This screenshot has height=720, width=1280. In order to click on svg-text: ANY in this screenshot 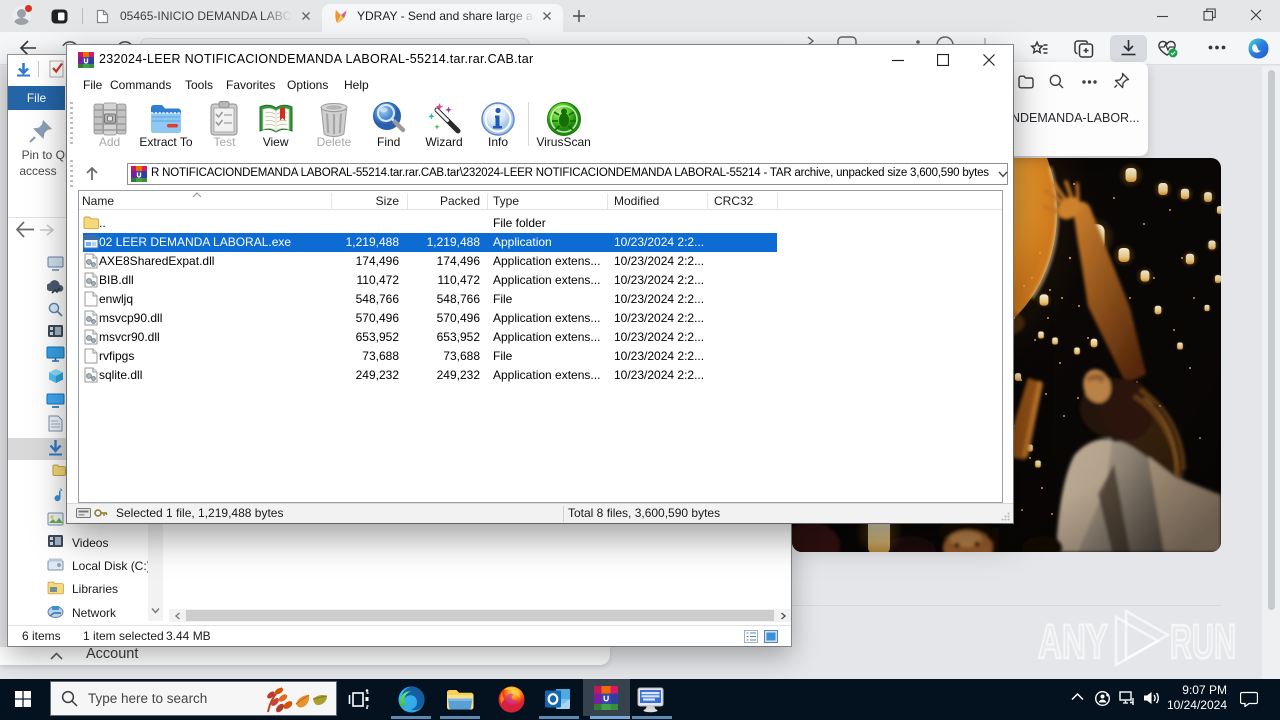, I will do `click(1073, 642)`.